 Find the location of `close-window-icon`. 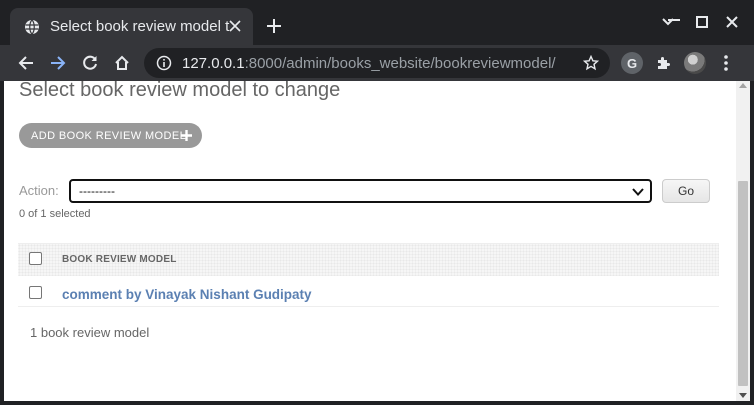

close-window-icon is located at coordinates (732, 22).